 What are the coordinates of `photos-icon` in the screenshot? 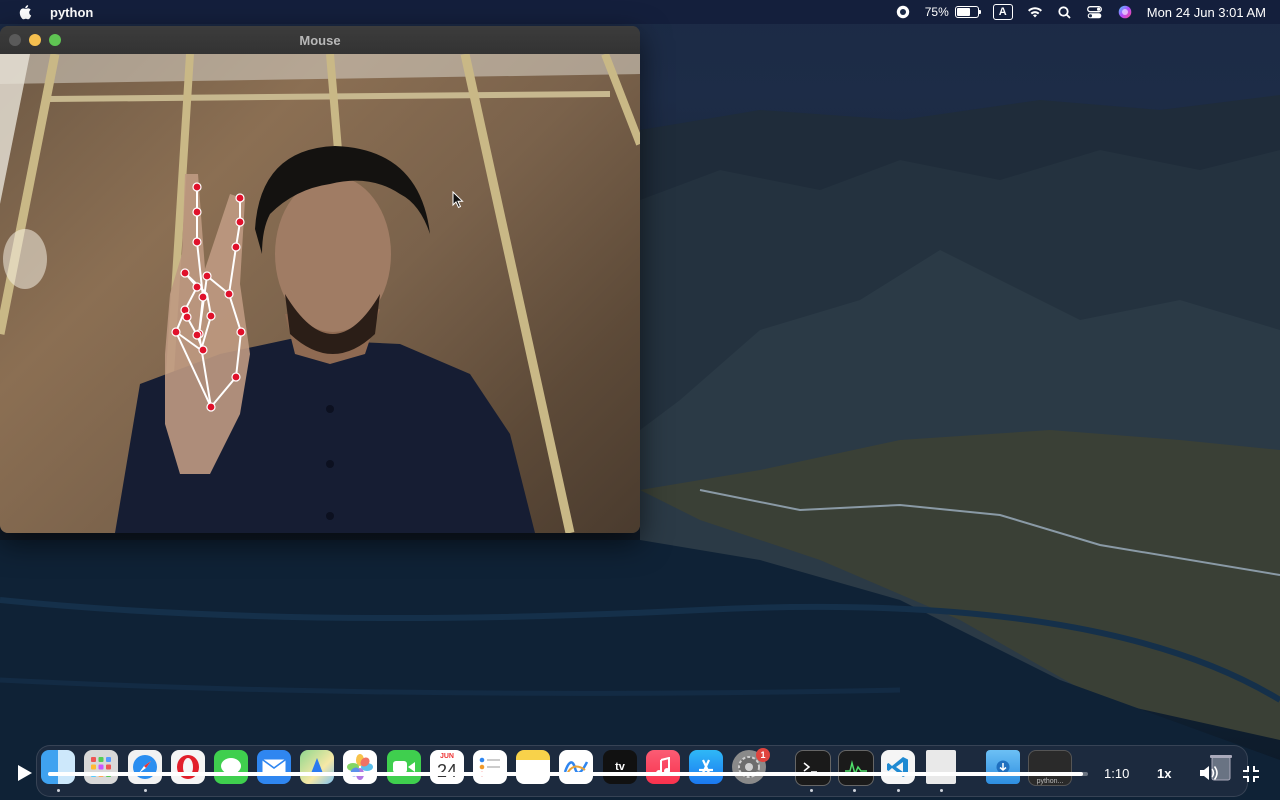 It's located at (360, 767).